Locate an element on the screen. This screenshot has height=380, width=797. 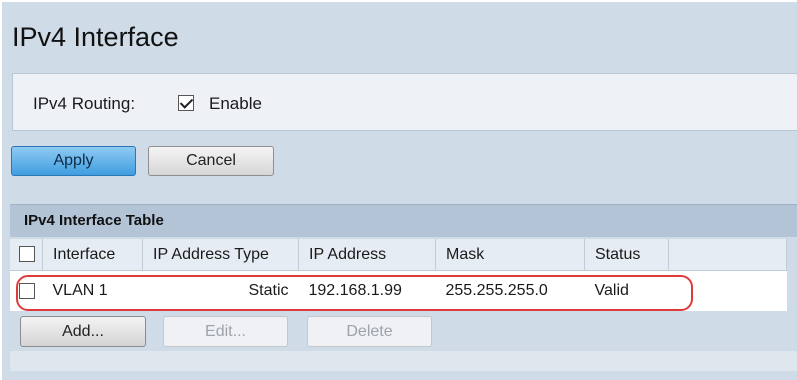
table-title-bar: IPv4 Interface Table is located at coordinates (403, 220).